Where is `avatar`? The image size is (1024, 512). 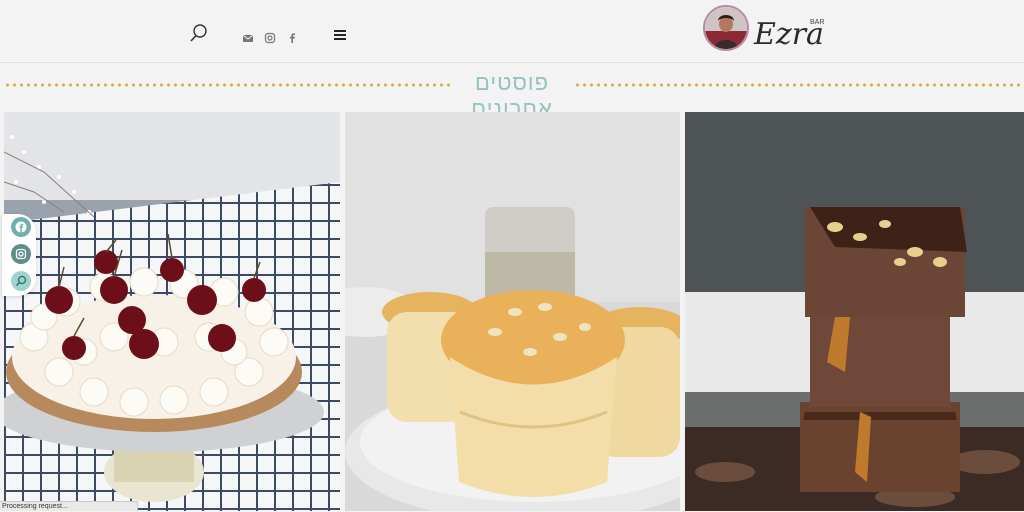 avatar is located at coordinates (726, 28).